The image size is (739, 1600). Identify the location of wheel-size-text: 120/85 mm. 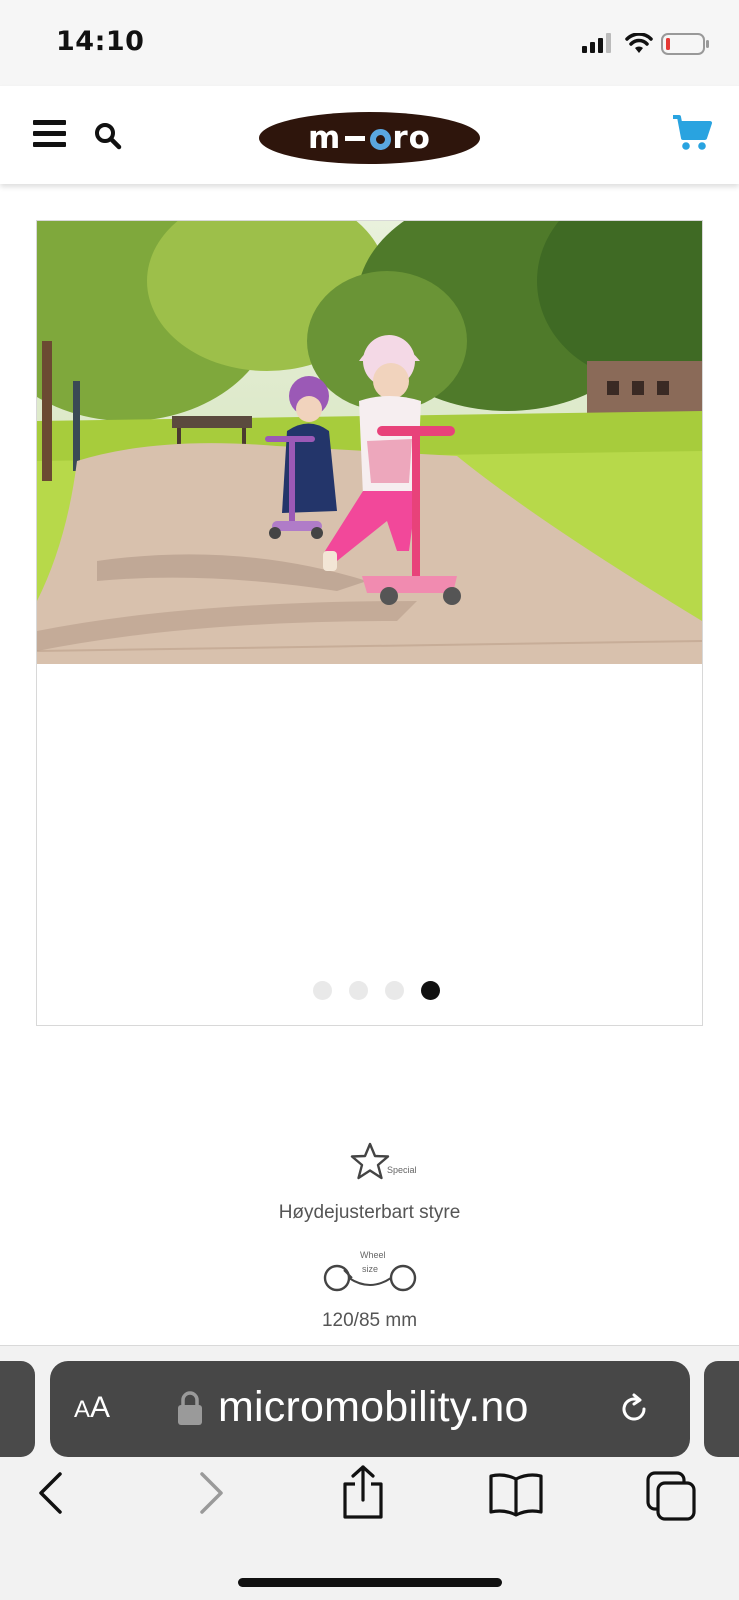
(369, 1320).